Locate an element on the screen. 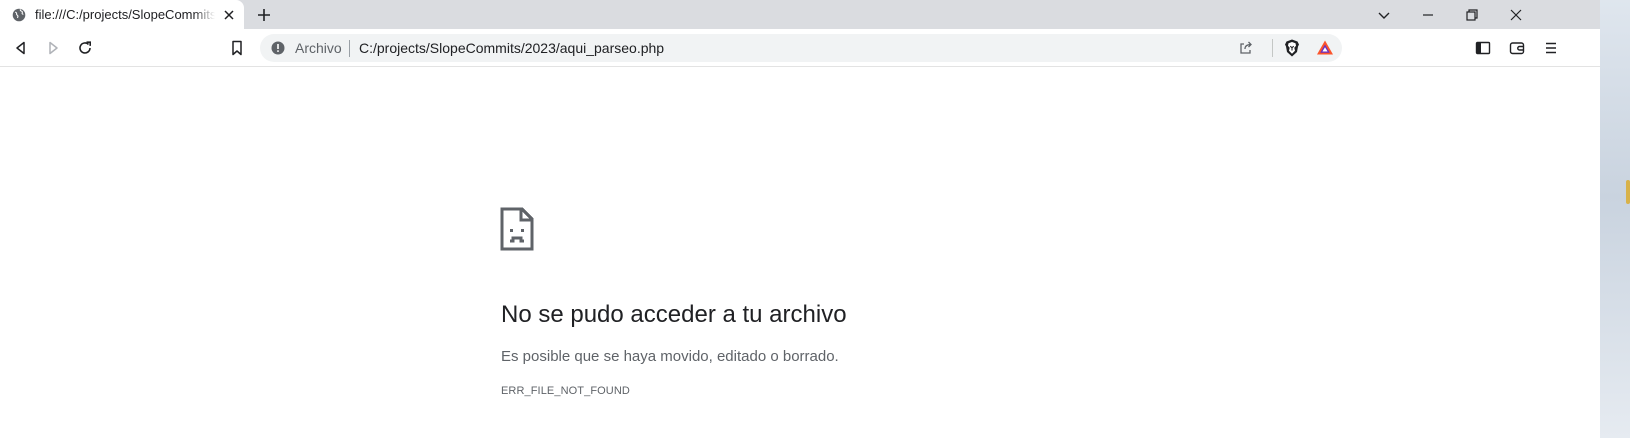 The width and height of the screenshot is (1630, 438). desktop-icon-edge is located at coordinates (1628, 192).